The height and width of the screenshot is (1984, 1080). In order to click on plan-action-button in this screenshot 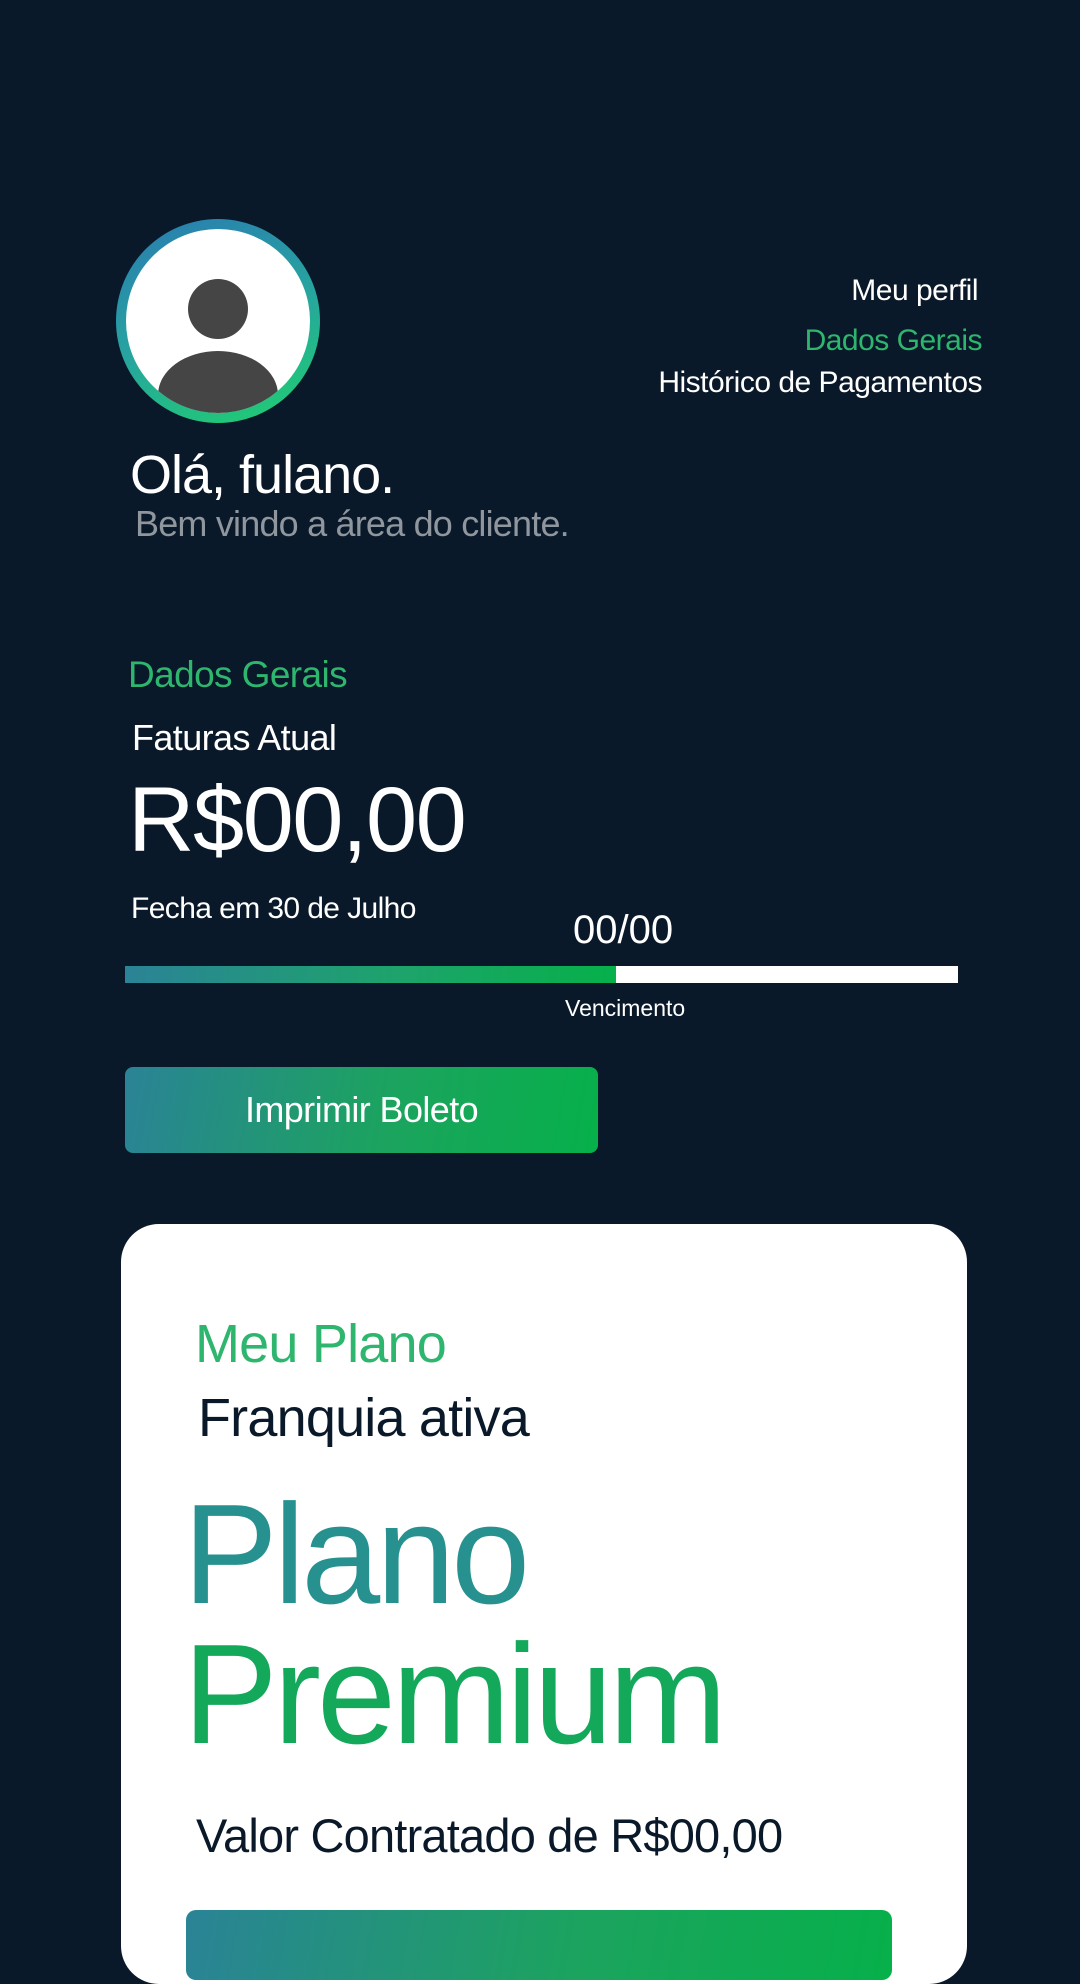, I will do `click(539, 1945)`.